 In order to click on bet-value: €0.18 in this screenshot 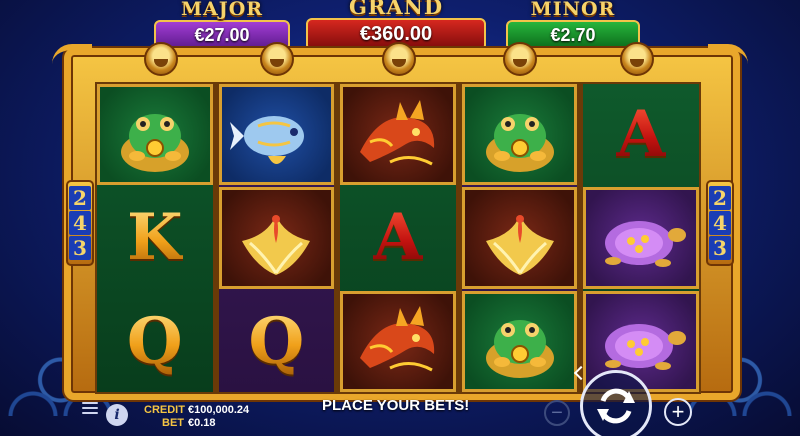, I will do `click(202, 423)`.